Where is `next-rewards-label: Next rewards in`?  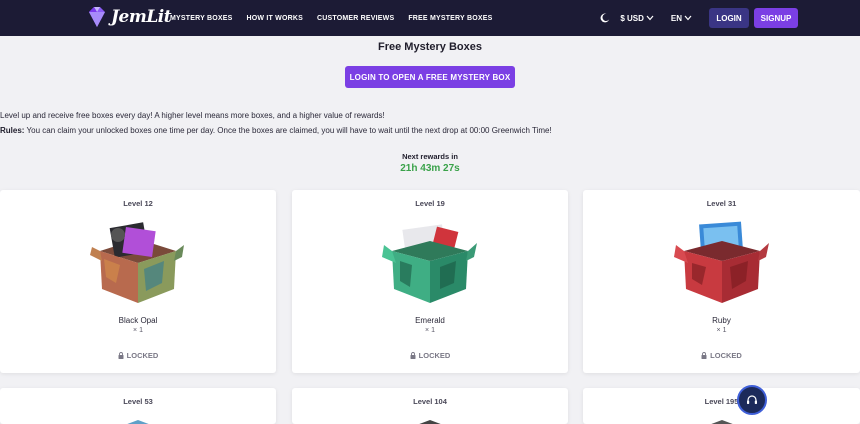 next-rewards-label: Next rewards in is located at coordinates (430, 156).